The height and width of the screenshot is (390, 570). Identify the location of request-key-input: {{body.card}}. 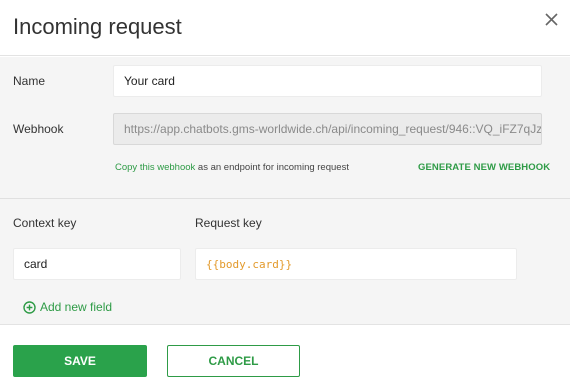
(356, 264).